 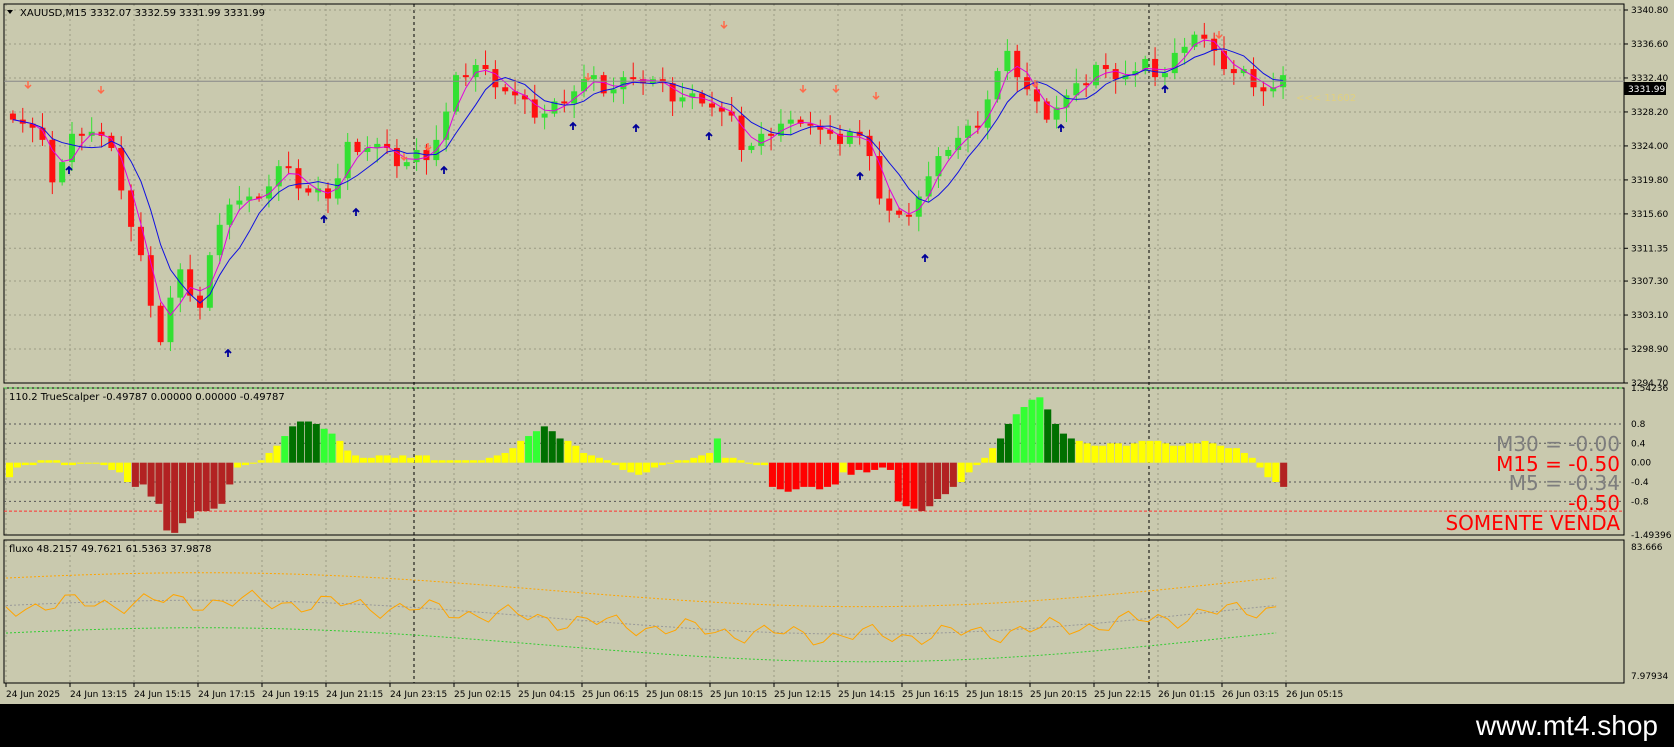 What do you see at coordinates (1647, 548) in the screenshot?
I see `fluxo-tick-label: 83.666` at bounding box center [1647, 548].